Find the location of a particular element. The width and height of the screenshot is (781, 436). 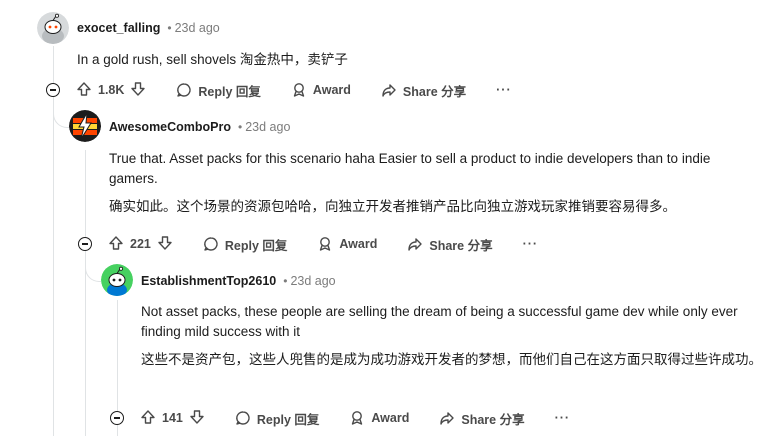

thread-line is located at coordinates (85, 293).